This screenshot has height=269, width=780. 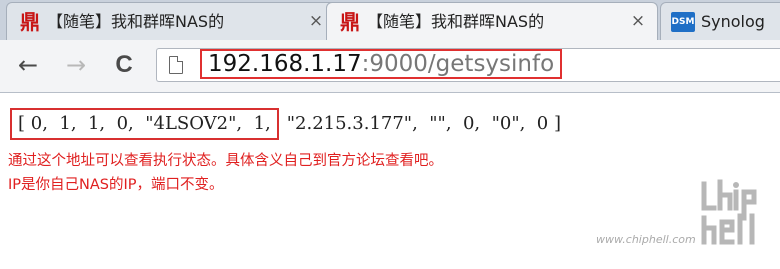 What do you see at coordinates (733, 21) in the screenshot?
I see `tab-title: Synolog` at bounding box center [733, 21].